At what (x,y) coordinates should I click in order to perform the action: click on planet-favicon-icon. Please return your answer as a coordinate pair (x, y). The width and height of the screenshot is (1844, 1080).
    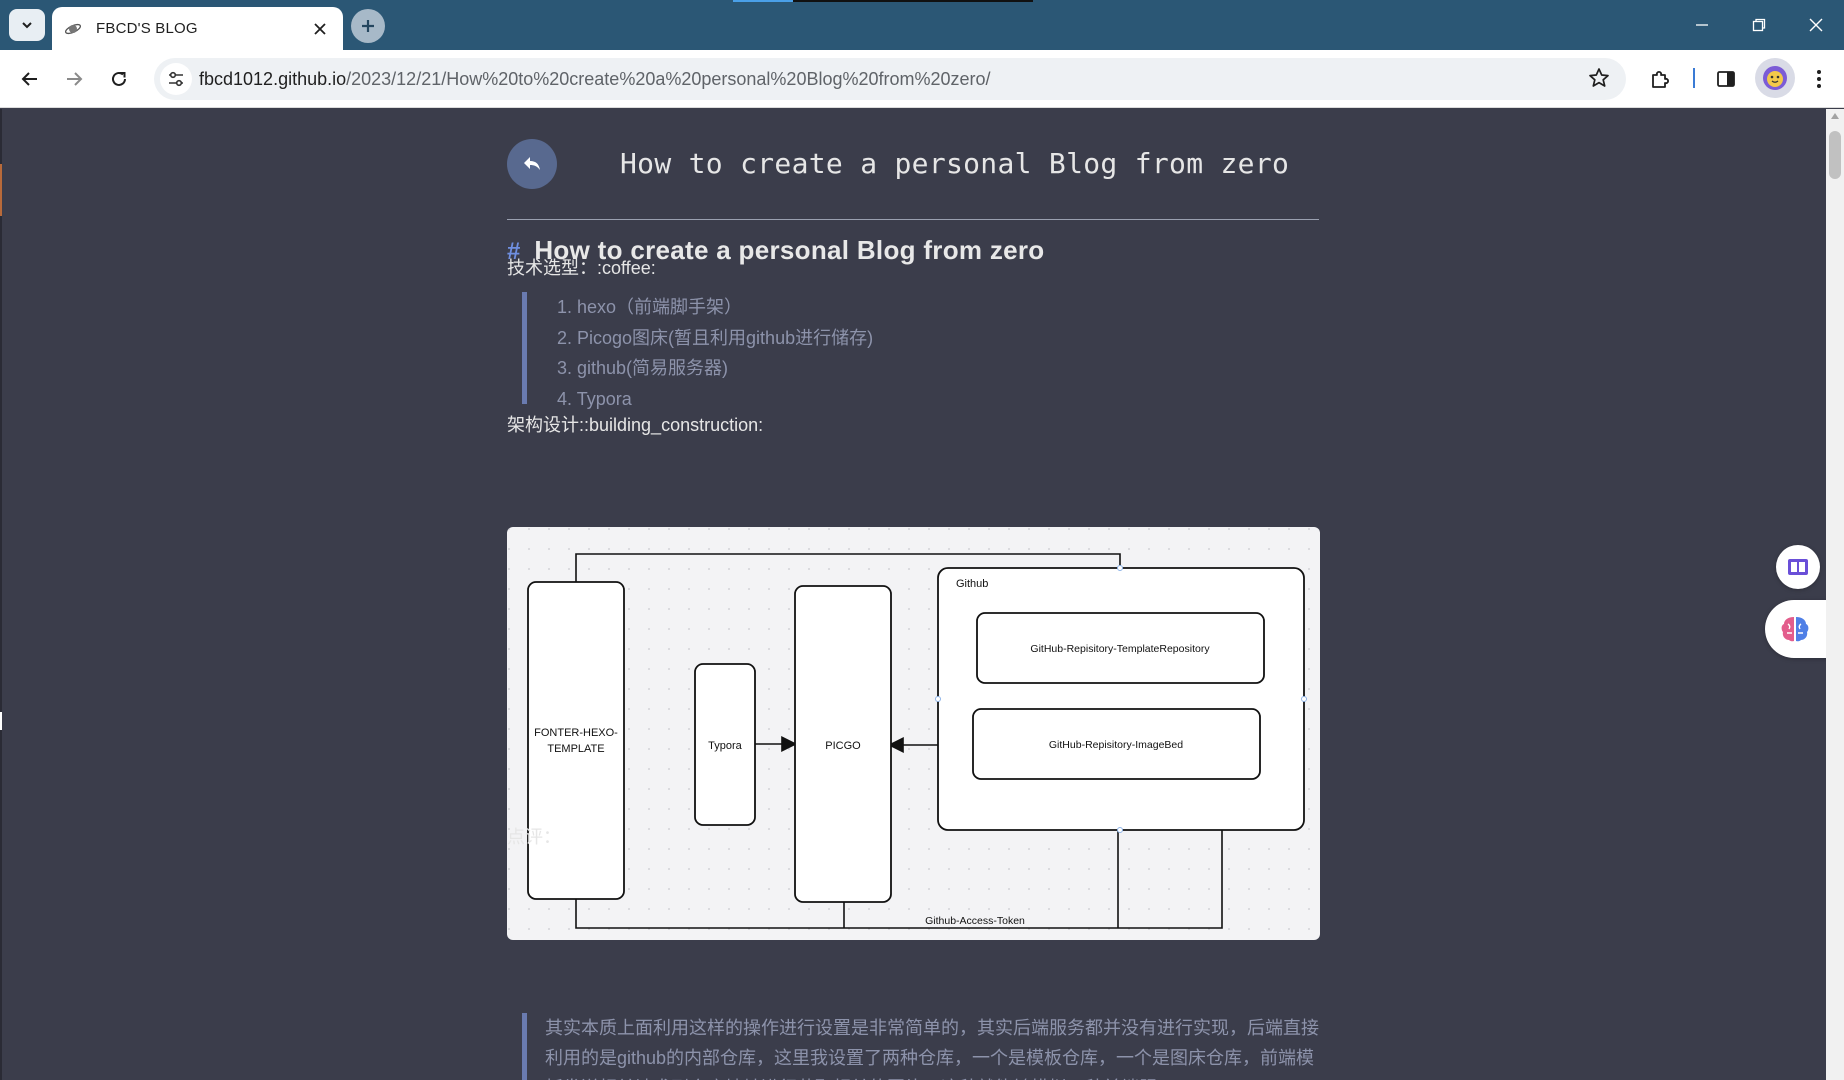
    Looking at the image, I should click on (73, 28).